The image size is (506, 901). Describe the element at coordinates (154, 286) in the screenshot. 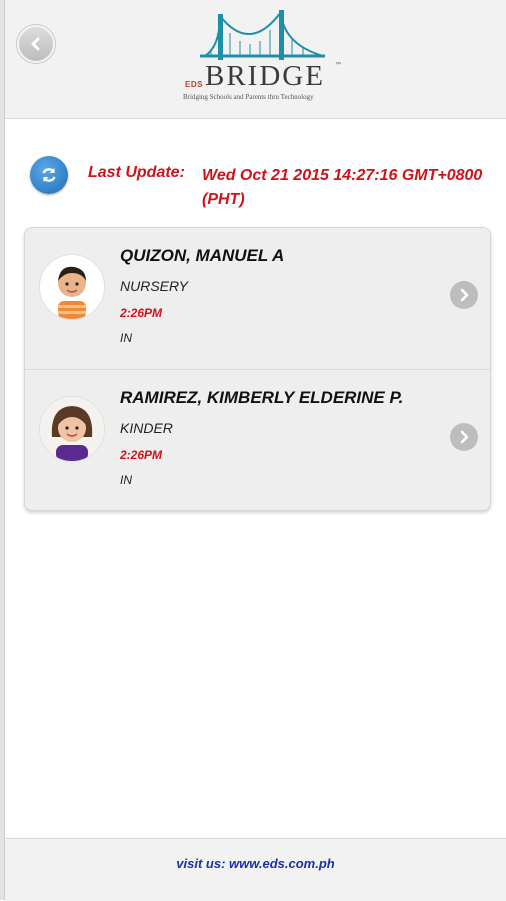

I see `student-grade: NURSERY` at that location.